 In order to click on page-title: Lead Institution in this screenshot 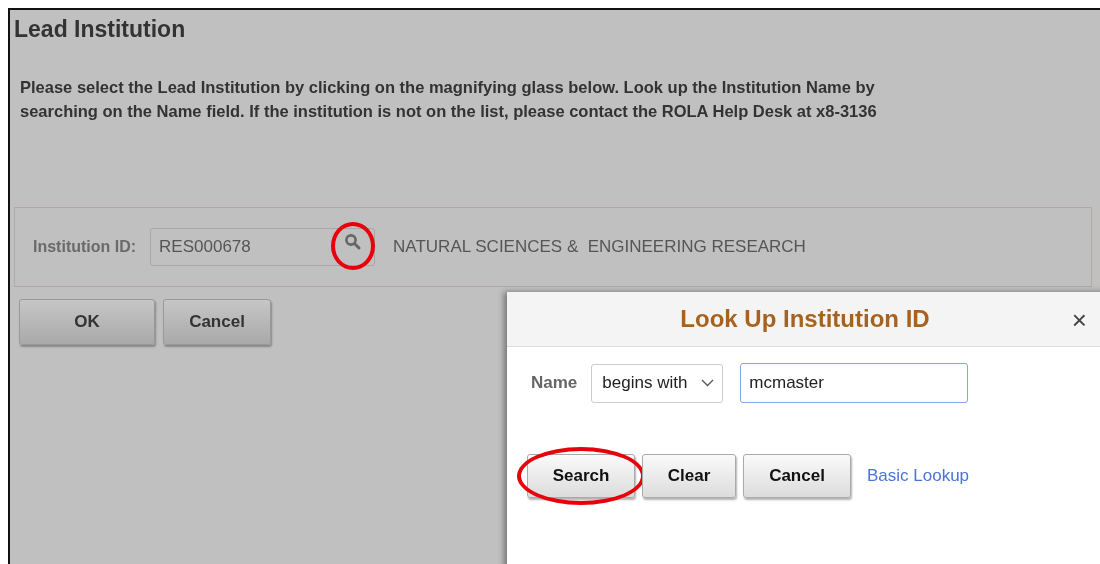, I will do `click(100, 29)`.